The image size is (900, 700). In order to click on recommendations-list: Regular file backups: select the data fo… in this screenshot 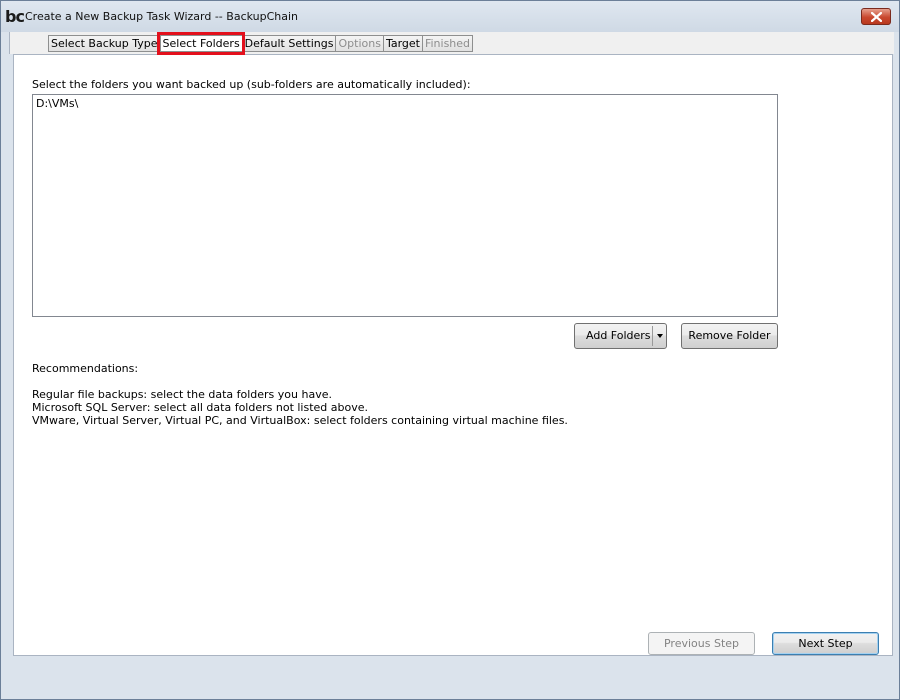, I will do `click(300, 407)`.